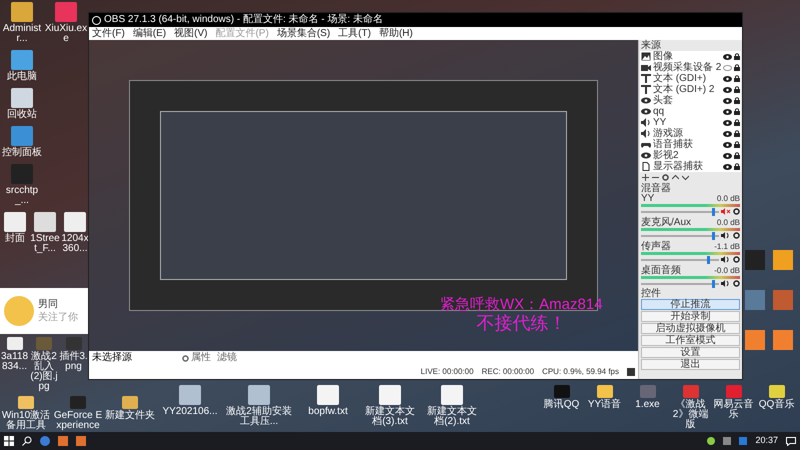  Describe the element at coordinates (690, 144) in the screenshot. I see `source-item: 语音捕获` at that location.